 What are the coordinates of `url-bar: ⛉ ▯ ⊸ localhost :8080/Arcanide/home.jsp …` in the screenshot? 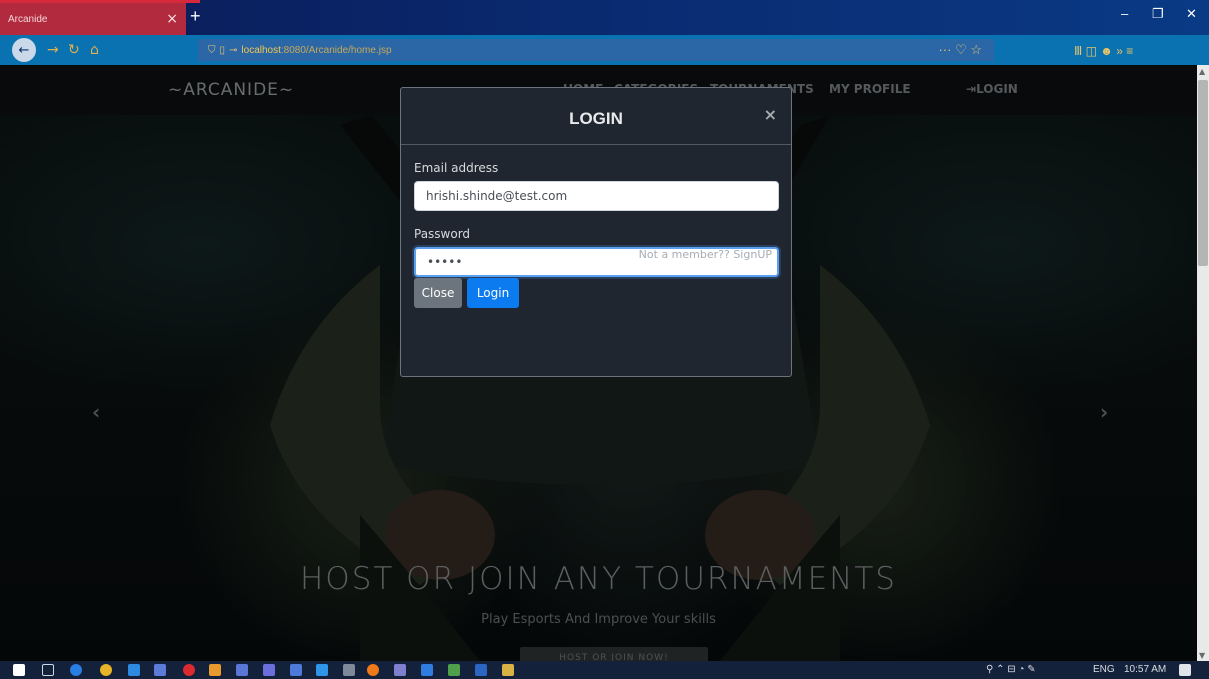 It's located at (596, 50).